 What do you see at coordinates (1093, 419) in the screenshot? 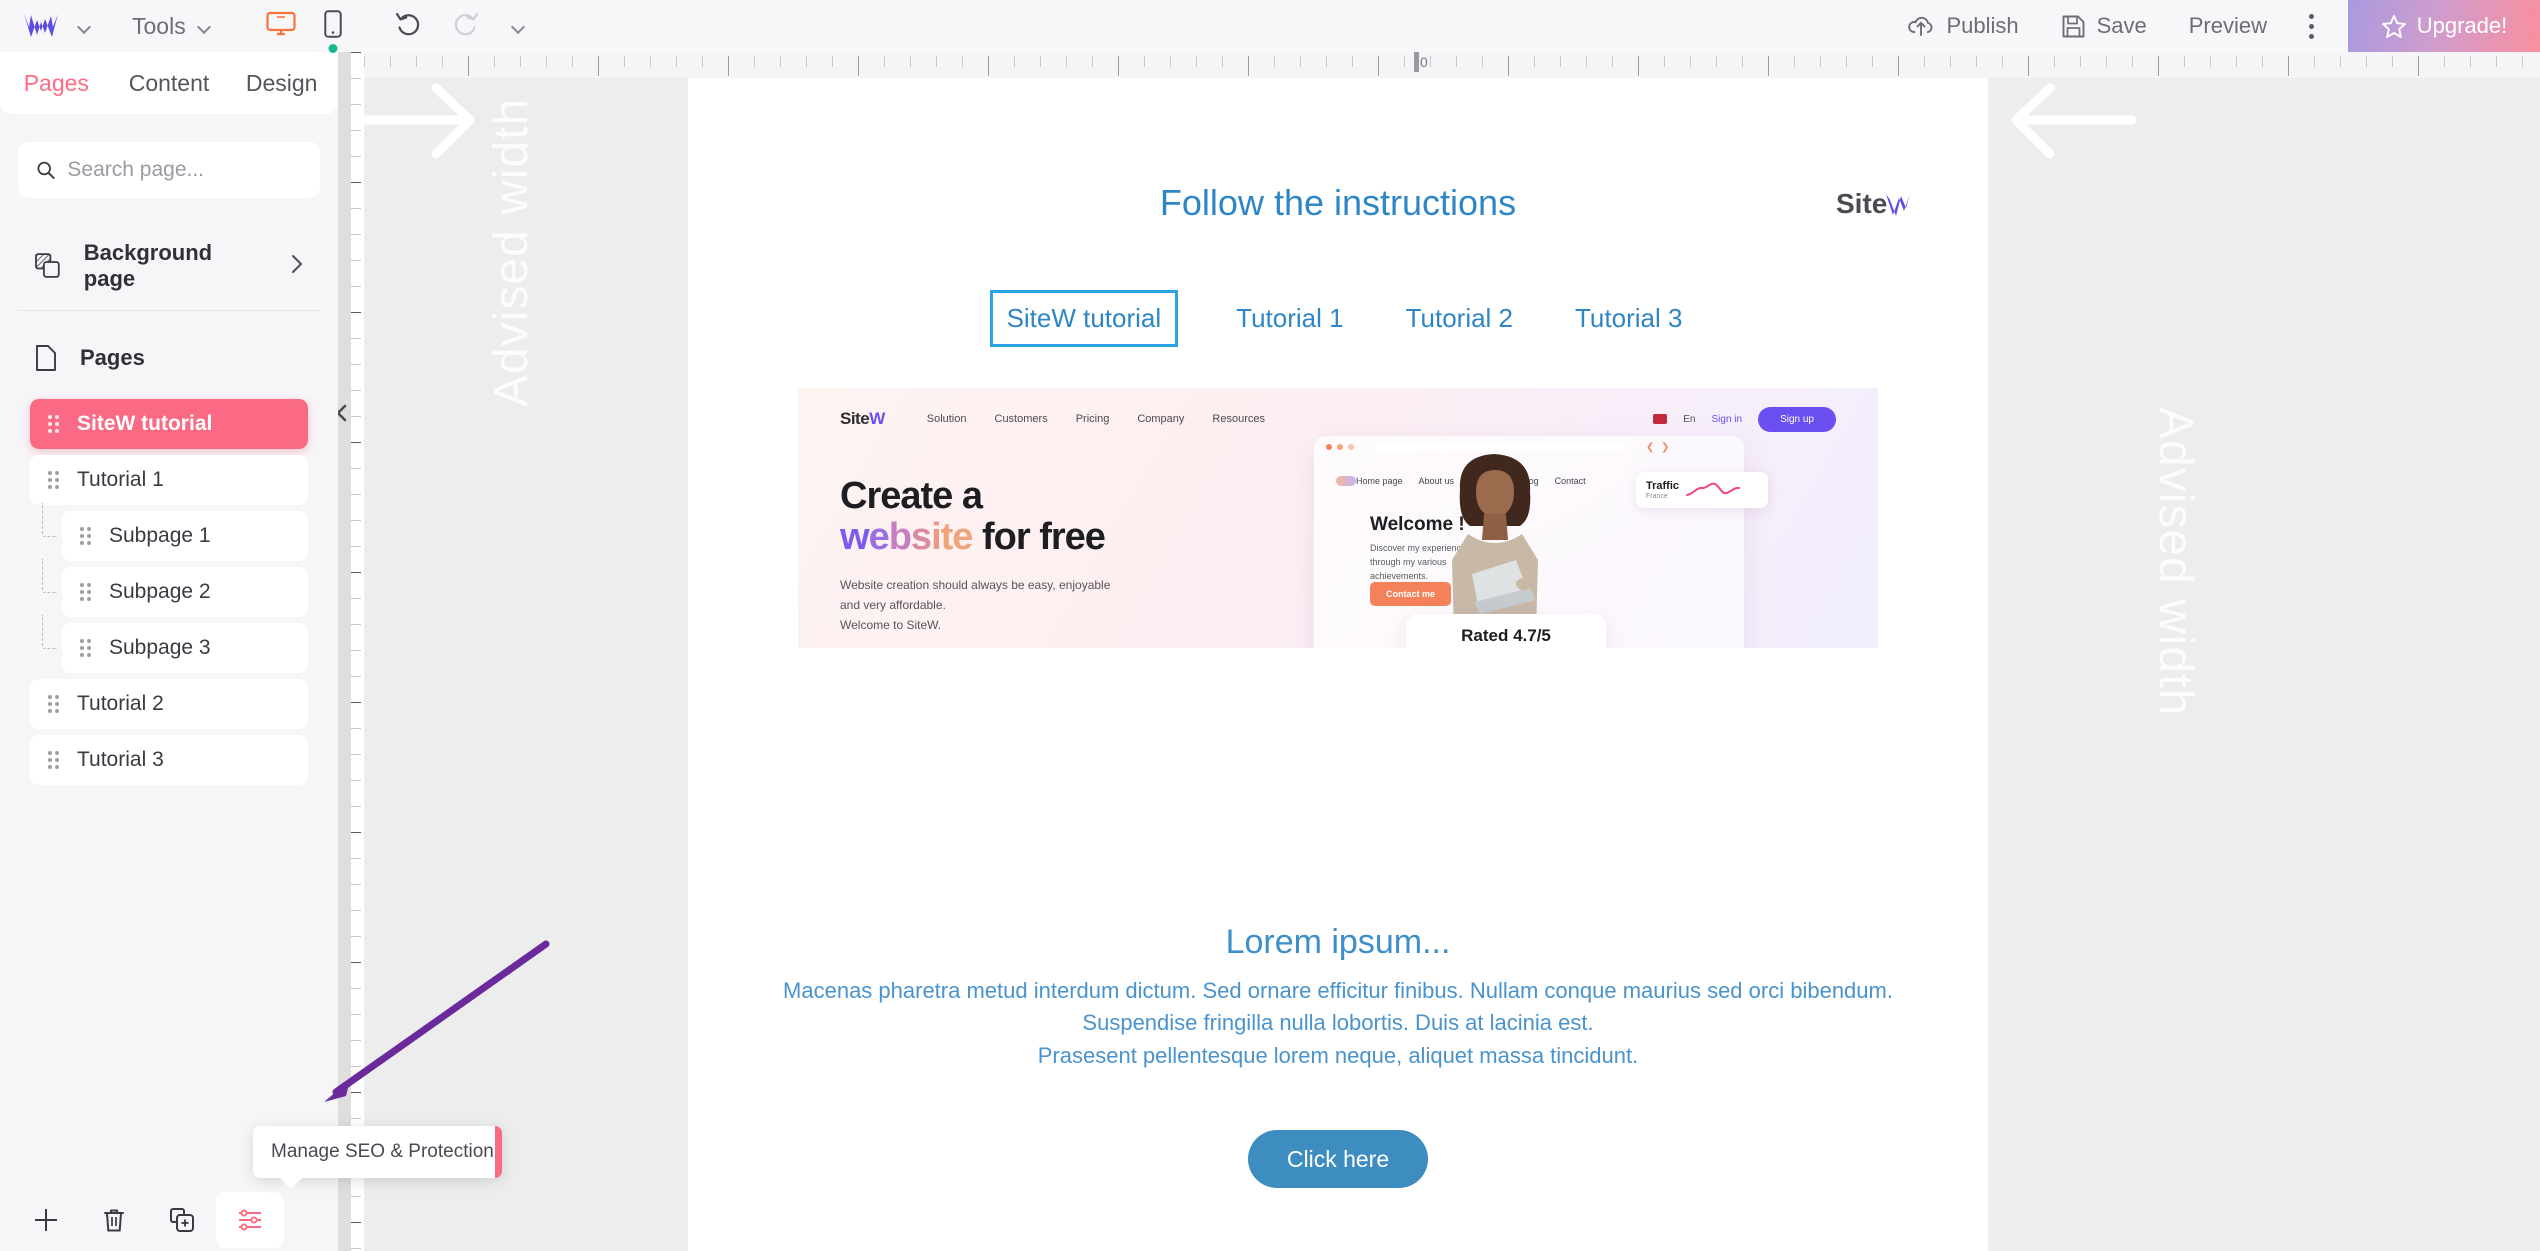
I see `mock-nav-link: Pricing` at bounding box center [1093, 419].